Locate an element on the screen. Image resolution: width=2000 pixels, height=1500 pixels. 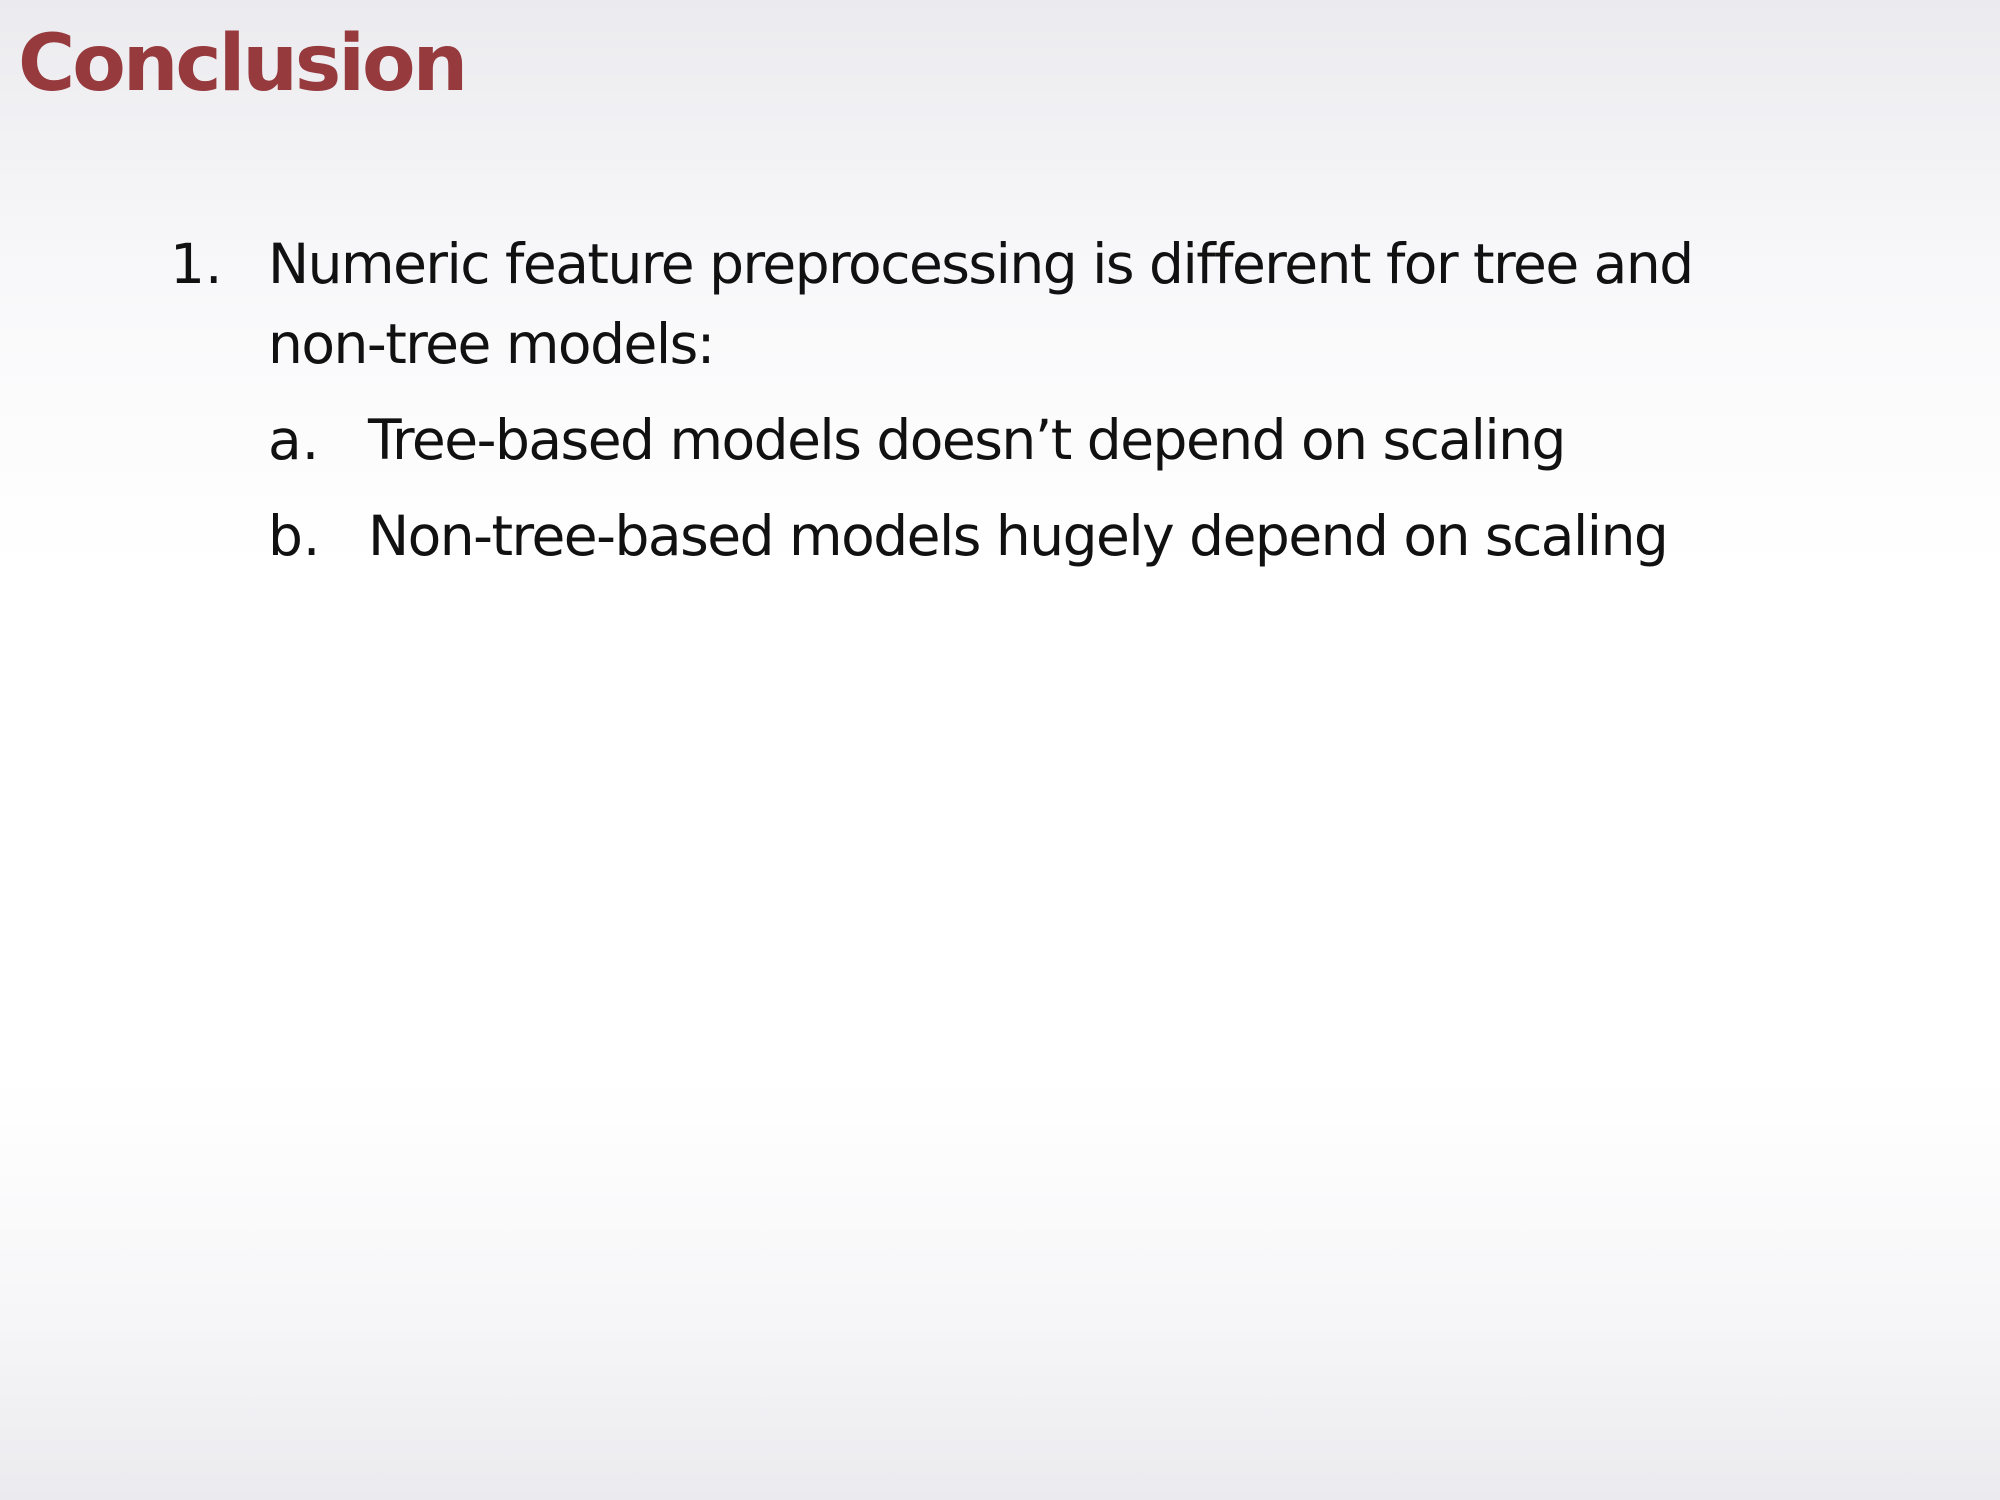
list-item-1-line-2: non-tree models: is located at coordinates (491, 344).